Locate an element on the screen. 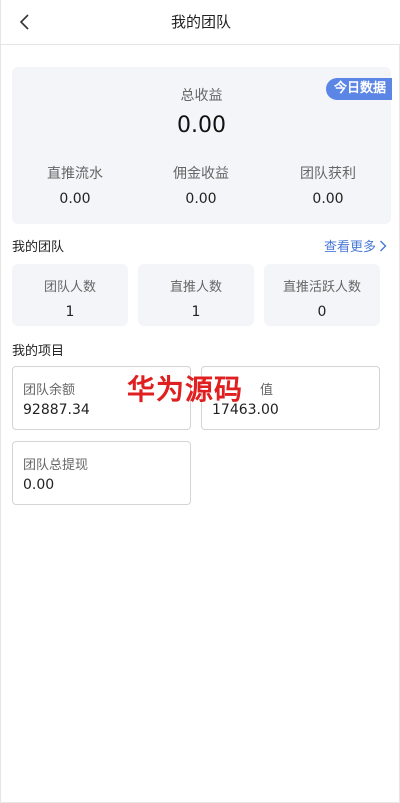 Image resolution: width=400 pixels, height=803 pixels. chevron-right-icon is located at coordinates (383, 245).